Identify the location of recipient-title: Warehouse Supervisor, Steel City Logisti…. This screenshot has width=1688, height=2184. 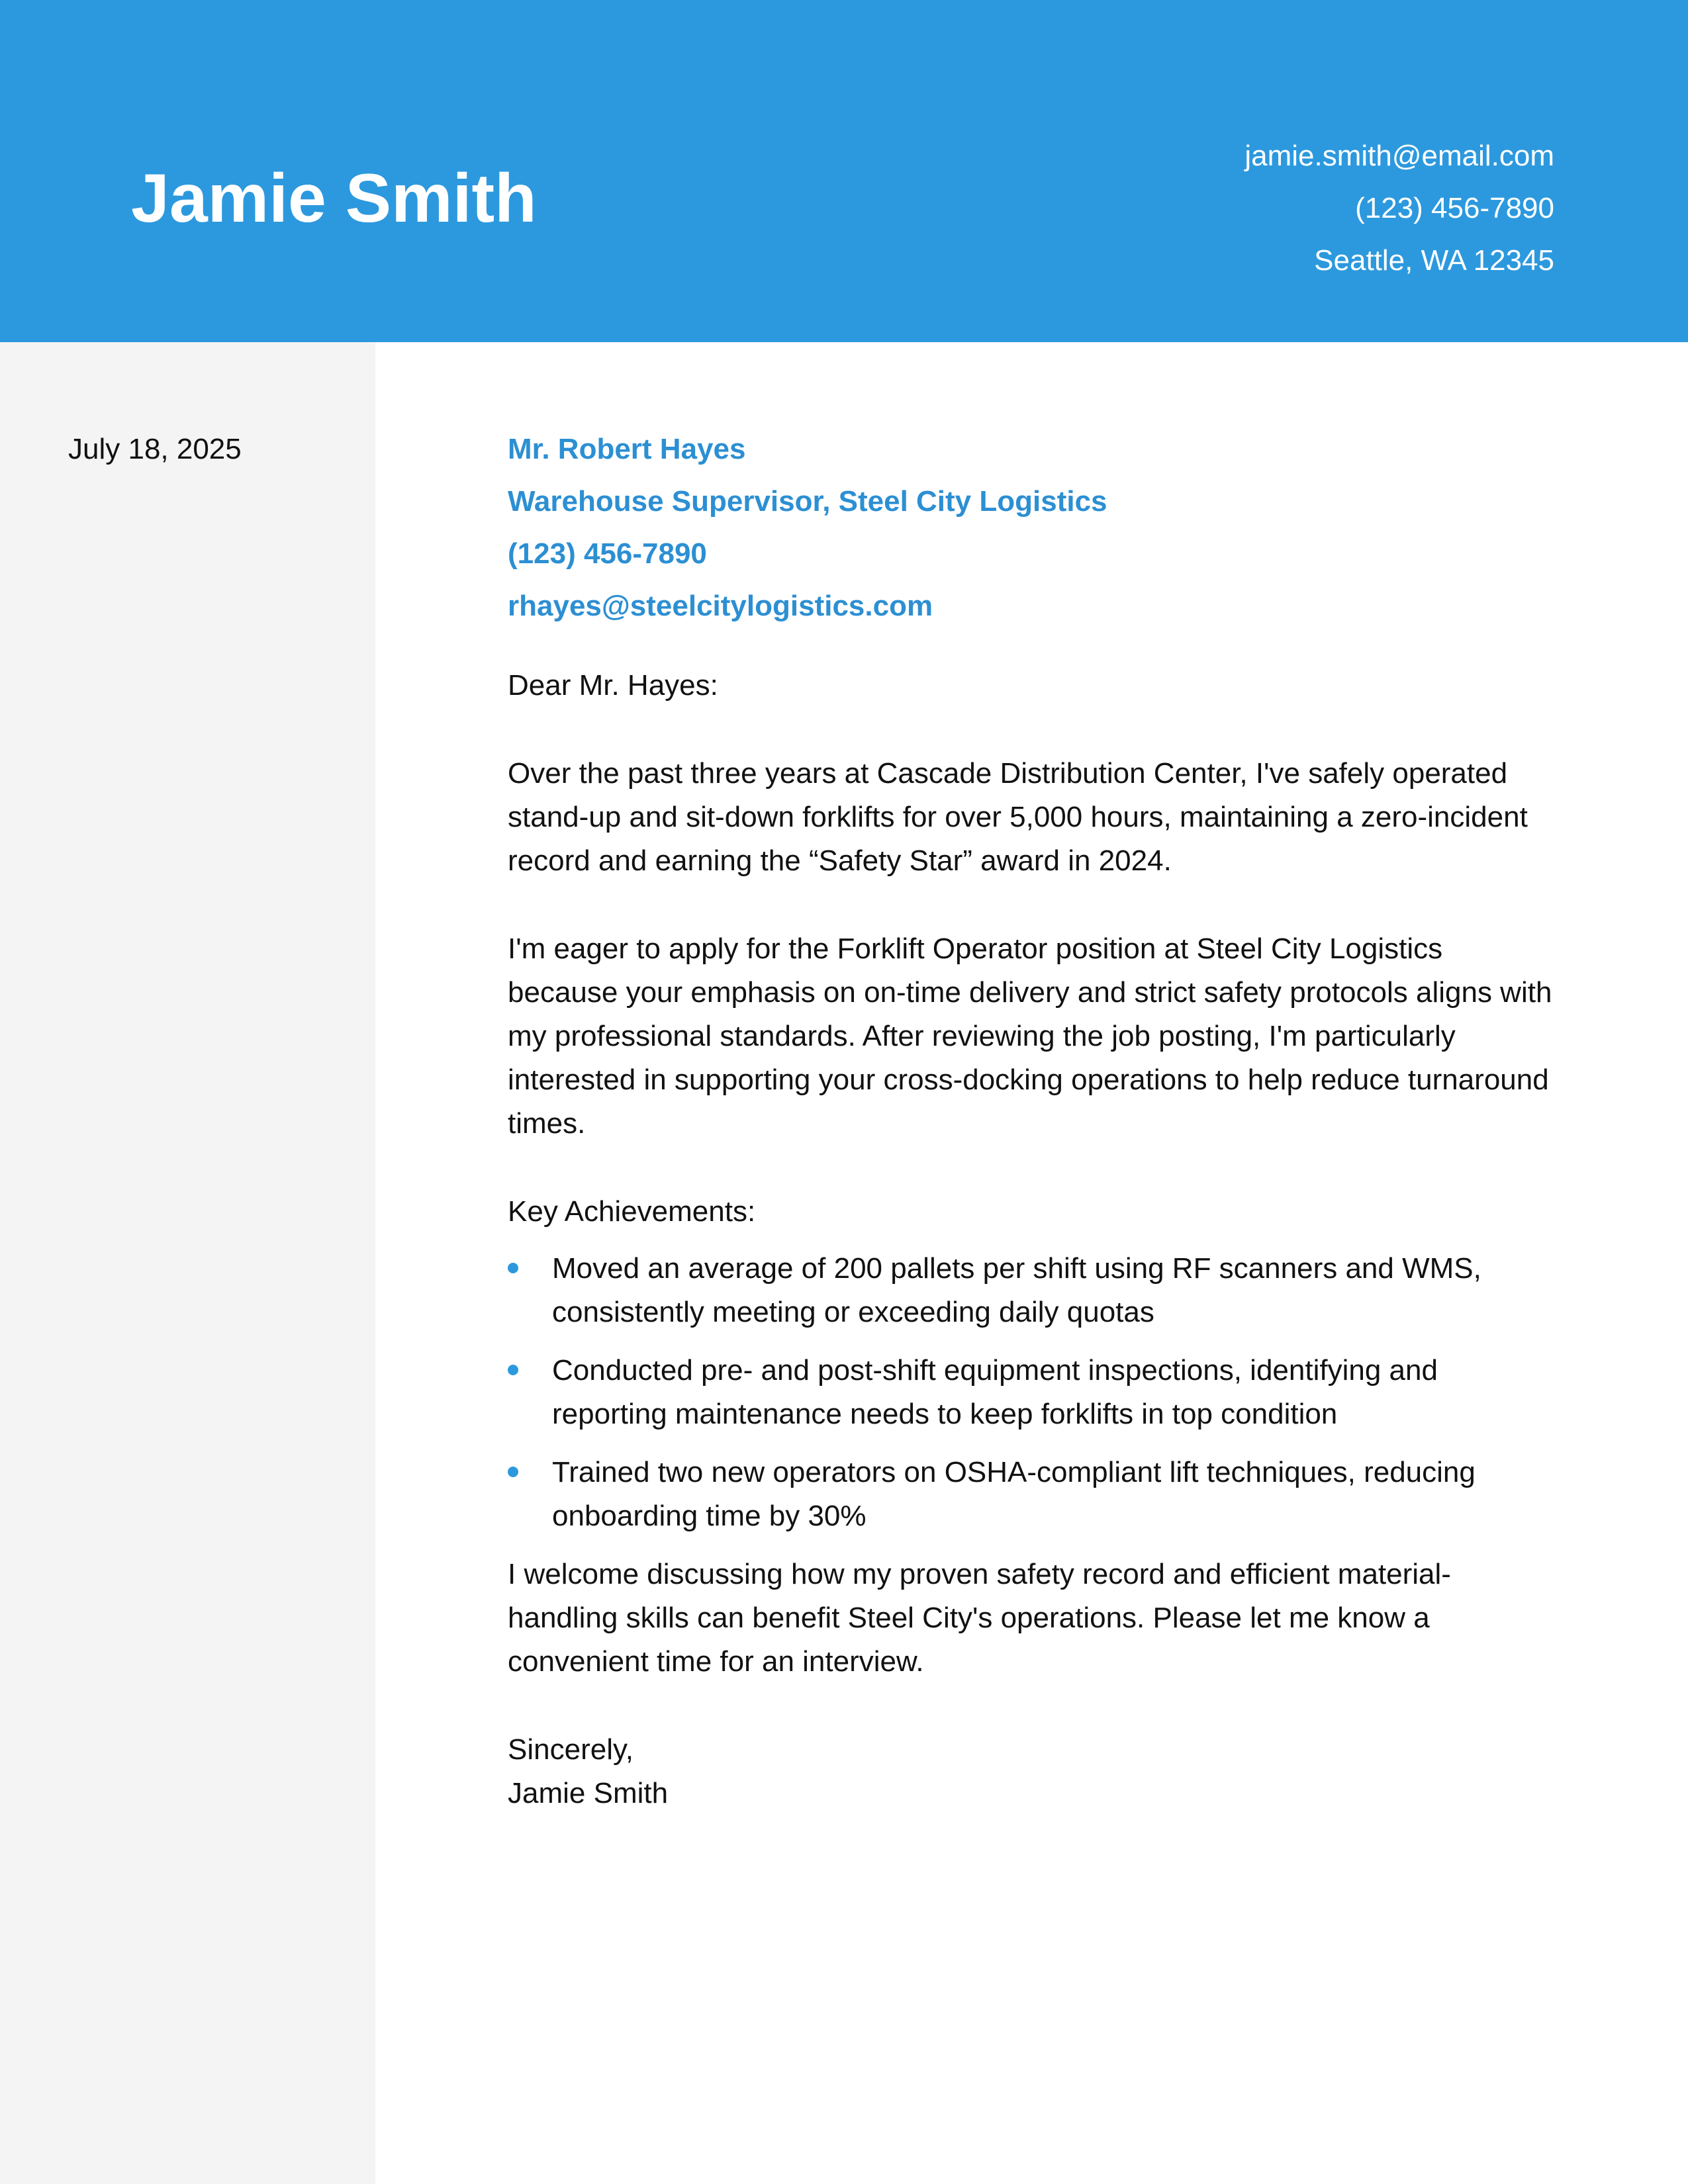
(807, 501).